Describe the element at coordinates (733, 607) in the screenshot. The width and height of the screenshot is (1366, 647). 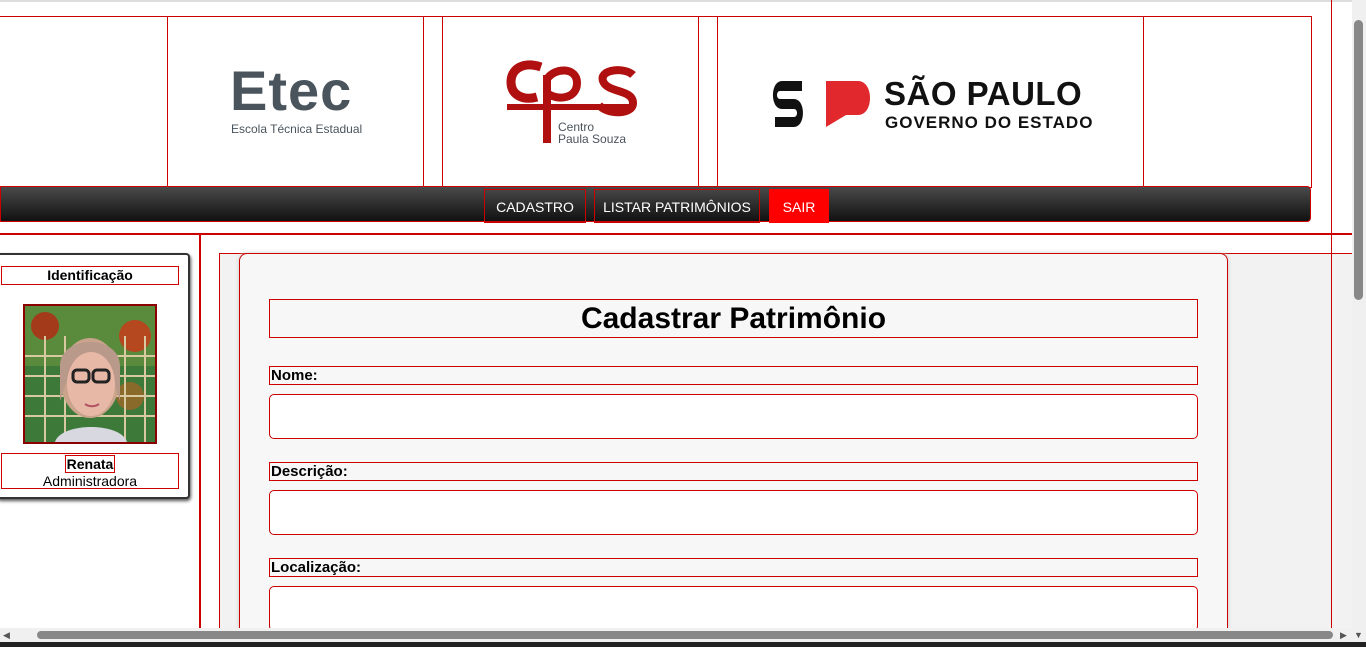
I see `localizacao-input` at that location.